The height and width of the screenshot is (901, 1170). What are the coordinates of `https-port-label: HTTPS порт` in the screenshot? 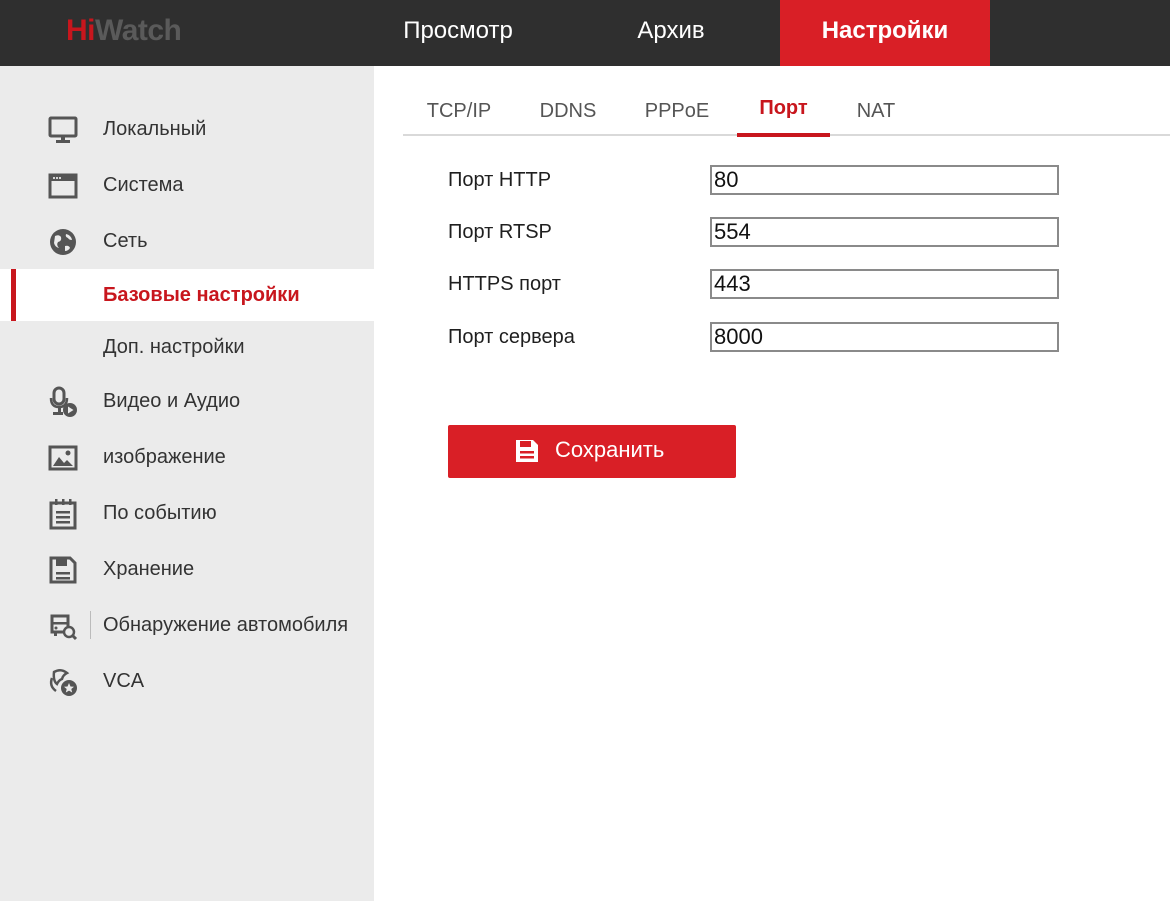 It's located at (504, 284).